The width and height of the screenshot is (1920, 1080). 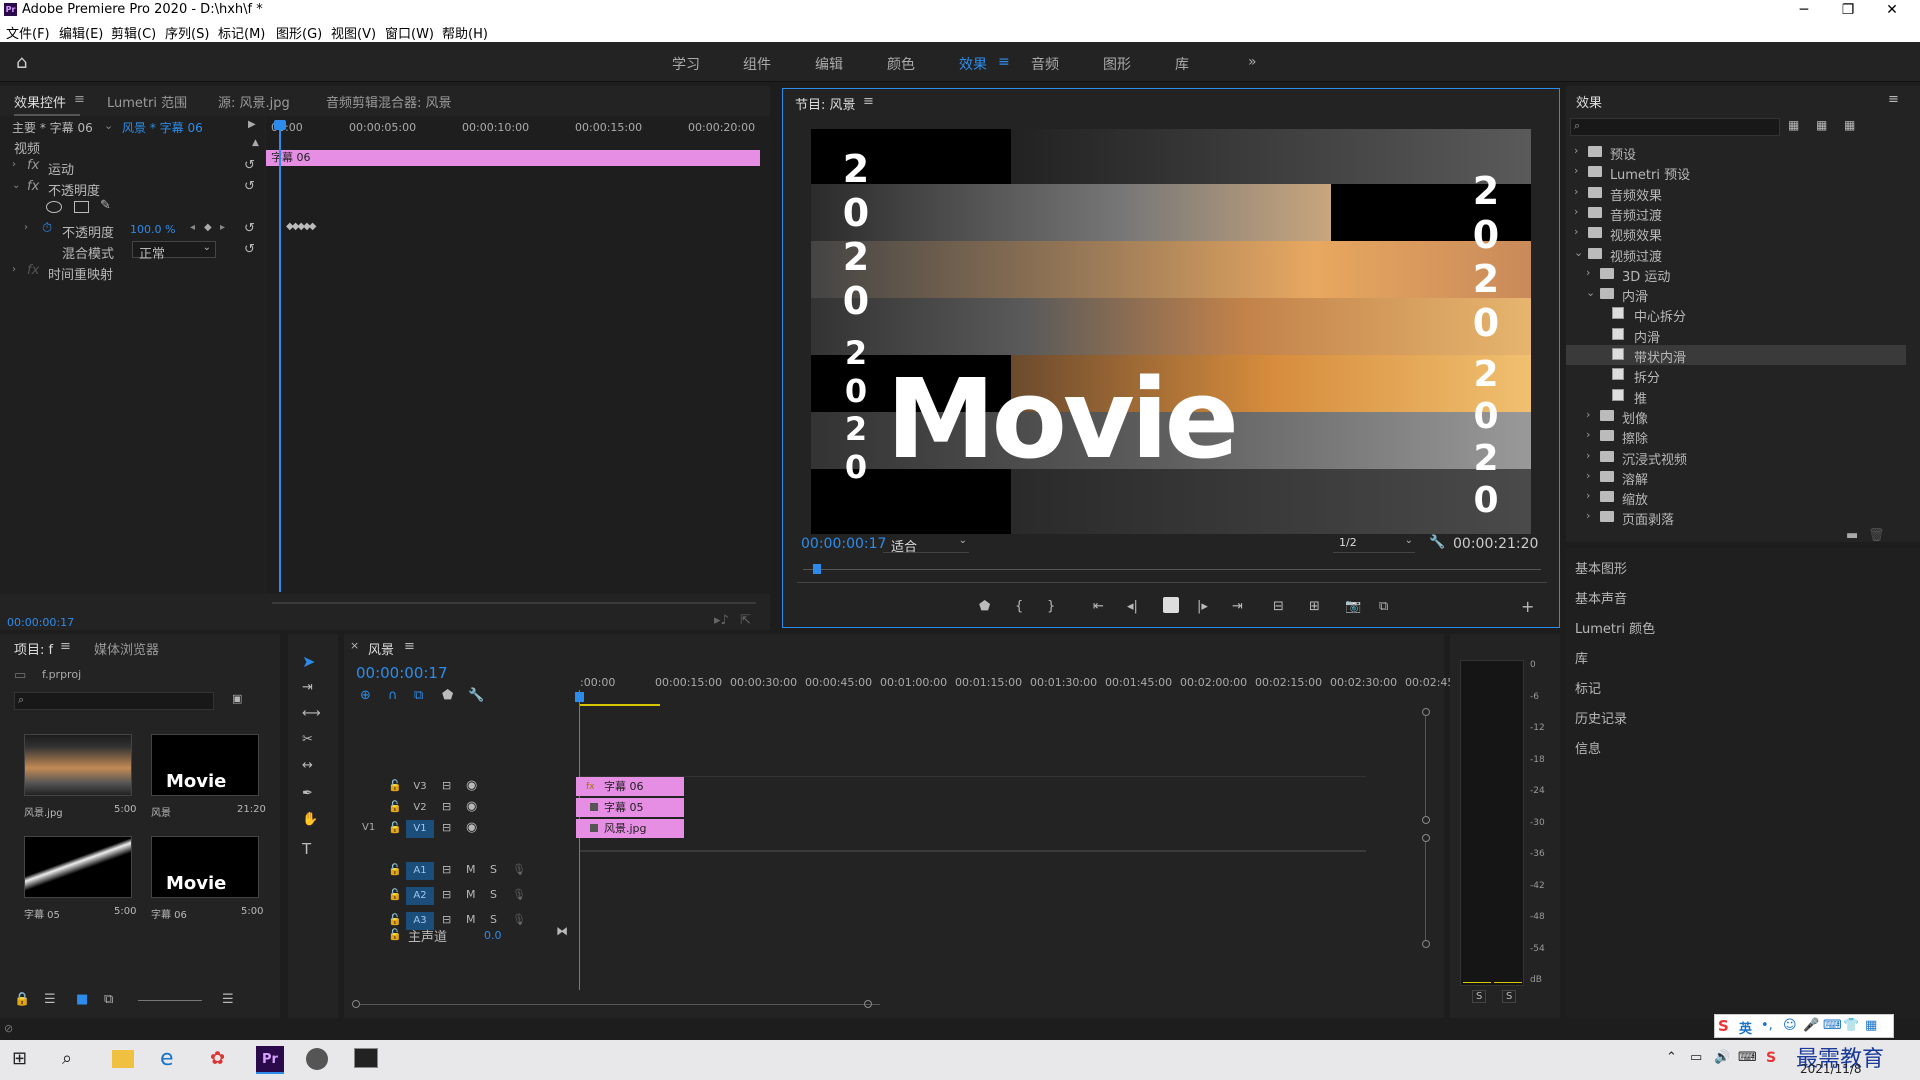 I want to click on program-zoom-bar, so click(x=1172, y=582).